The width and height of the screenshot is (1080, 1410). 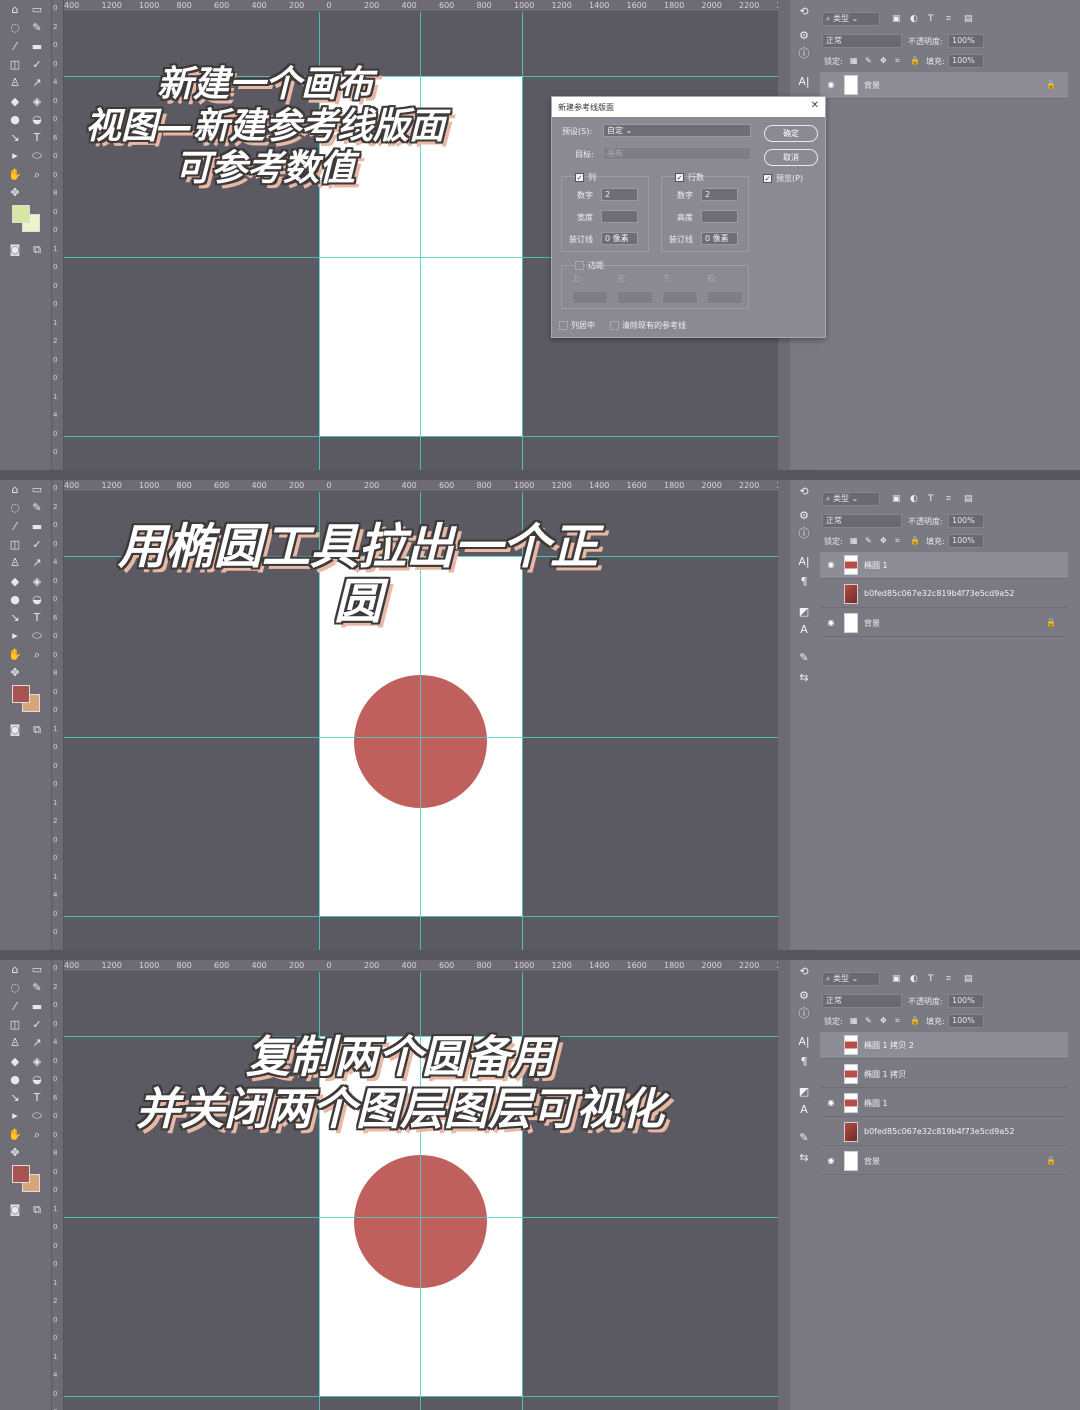 What do you see at coordinates (522, 241) in the screenshot?
I see `guide-vertical` at bounding box center [522, 241].